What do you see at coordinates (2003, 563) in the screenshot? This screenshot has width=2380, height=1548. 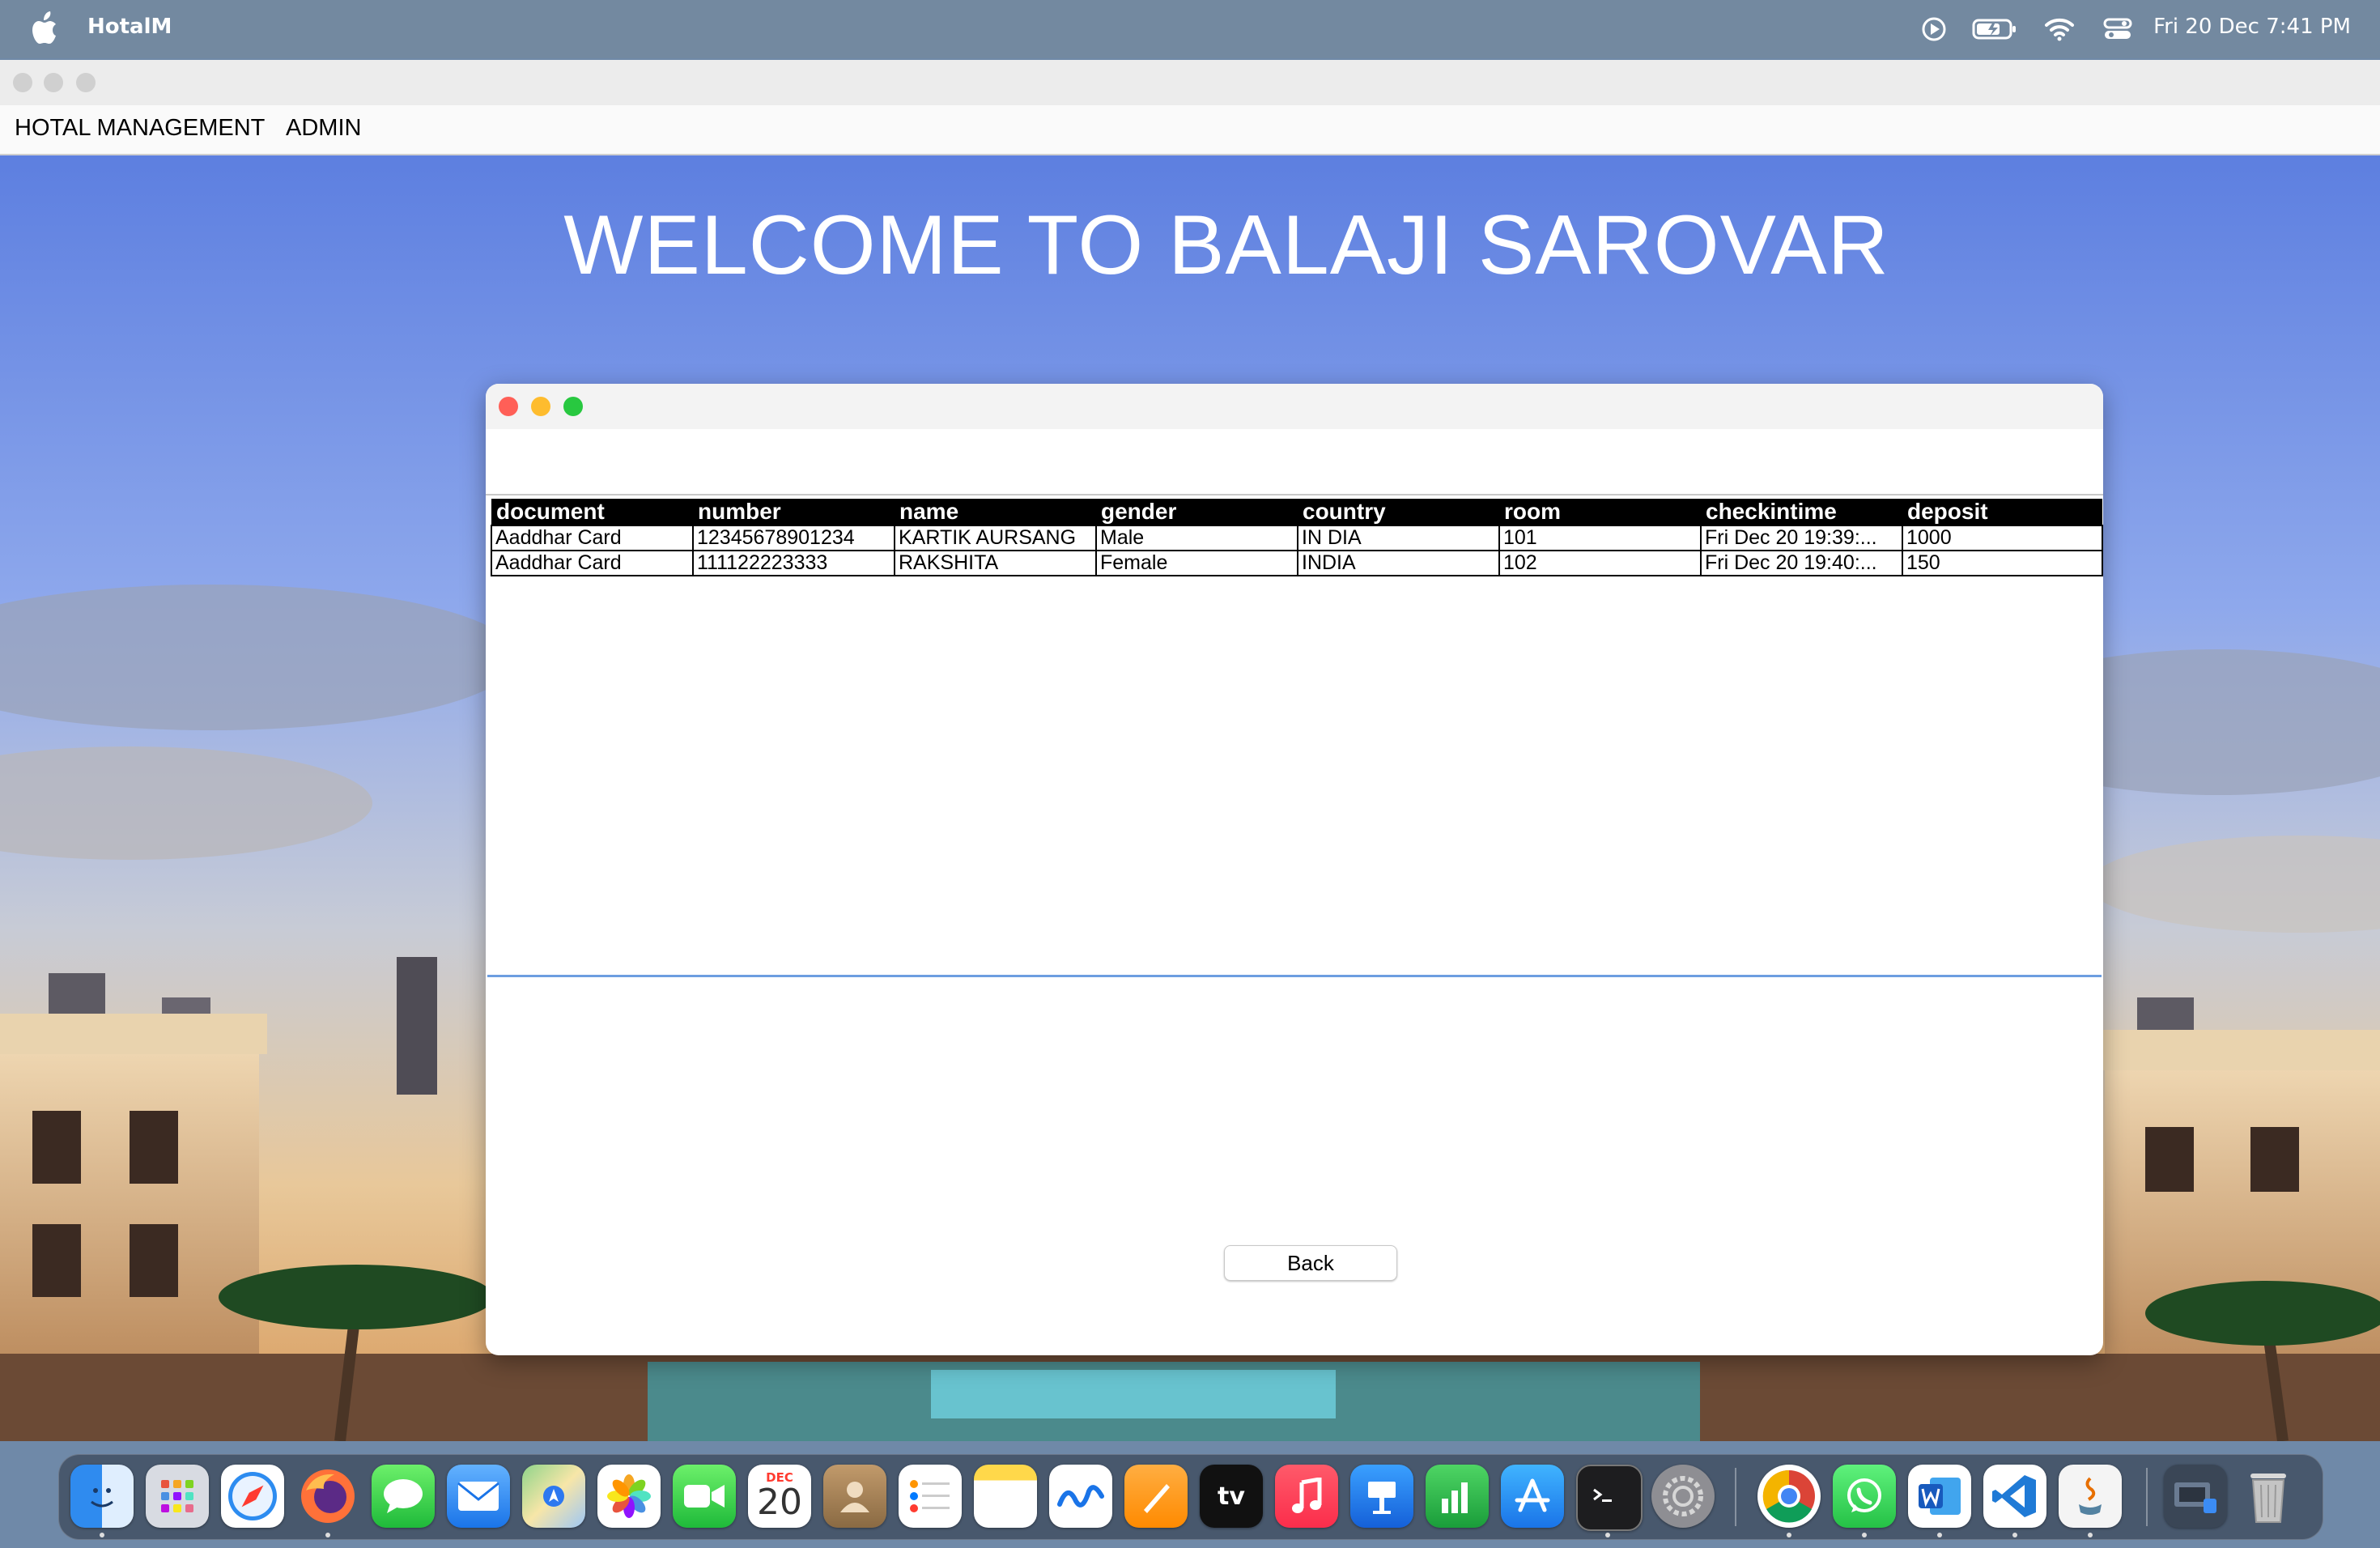 I see `table-cell: 150` at bounding box center [2003, 563].